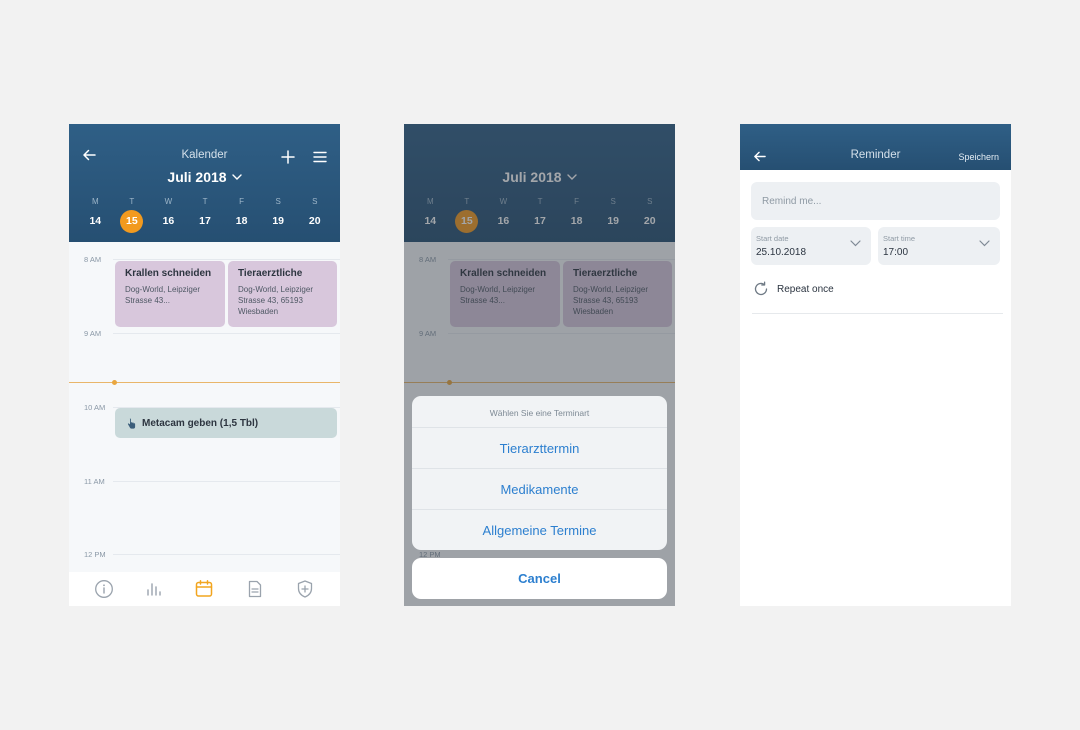  I want to click on weekday-label: W, so click(168, 201).